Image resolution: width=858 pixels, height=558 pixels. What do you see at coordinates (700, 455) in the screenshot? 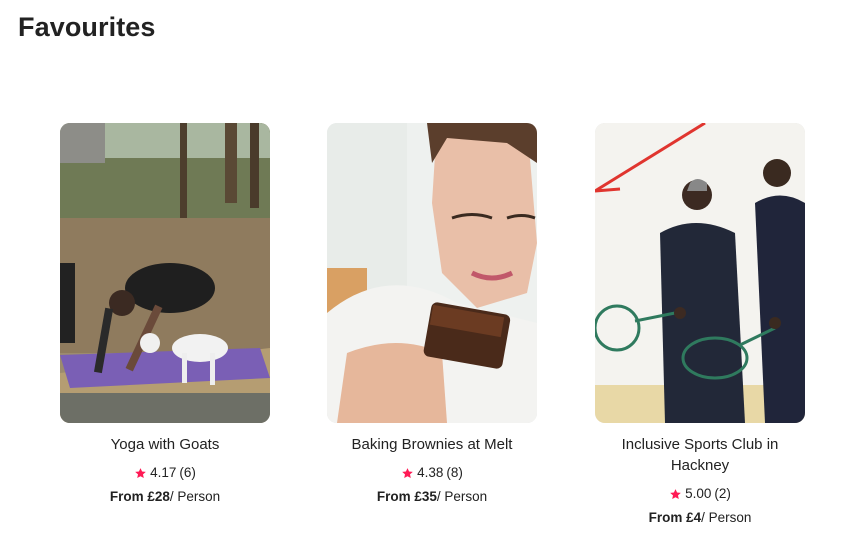
I see `experience-title: Inclusive Sports Club in Hackney` at bounding box center [700, 455].